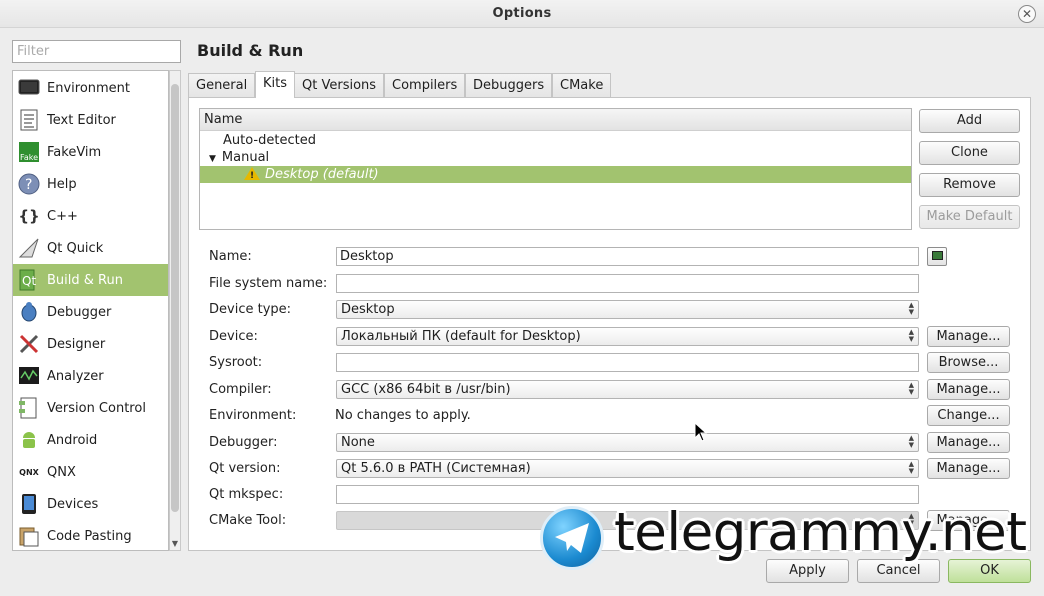 The width and height of the screenshot is (1044, 596). Describe the element at coordinates (90, 280) in the screenshot. I see `nav-item-build-run: Qt Build & Run` at that location.